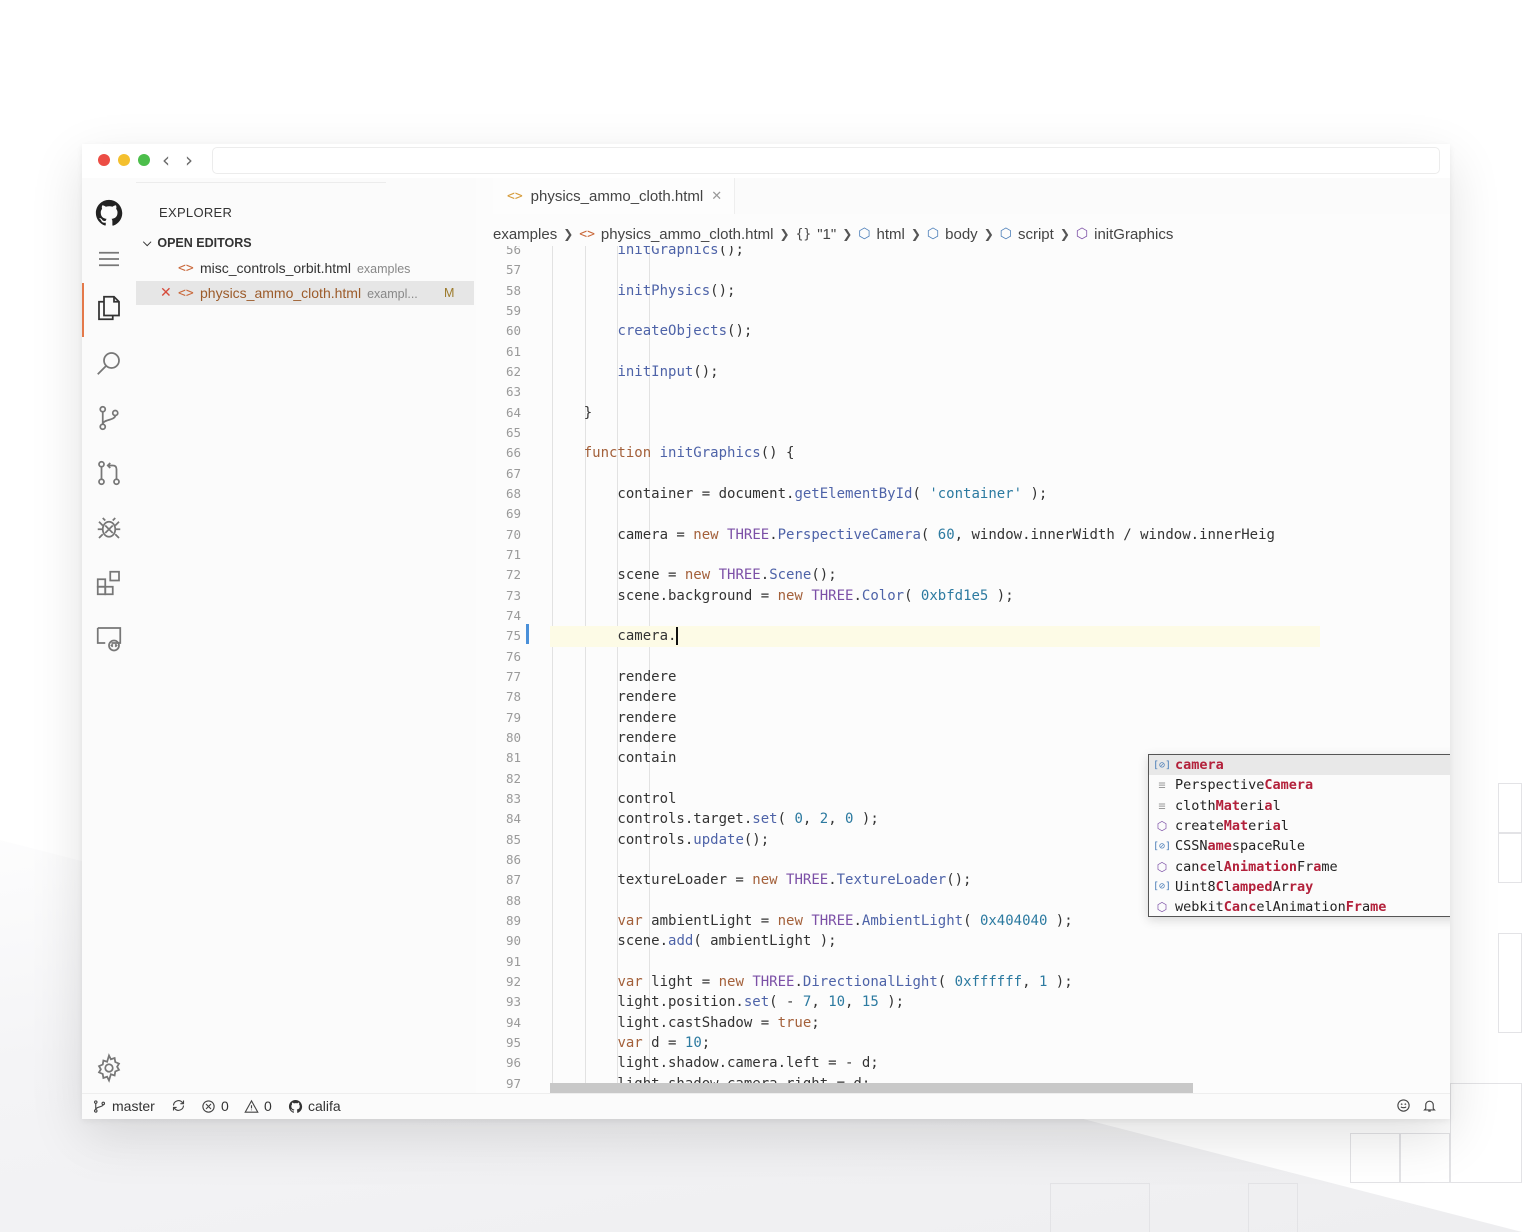 The width and height of the screenshot is (1522, 1232). Describe the element at coordinates (305, 293) in the screenshot. I see `open-editor-item-active: ✕ <> physics_ammo_cloth.html exampl... M` at that location.